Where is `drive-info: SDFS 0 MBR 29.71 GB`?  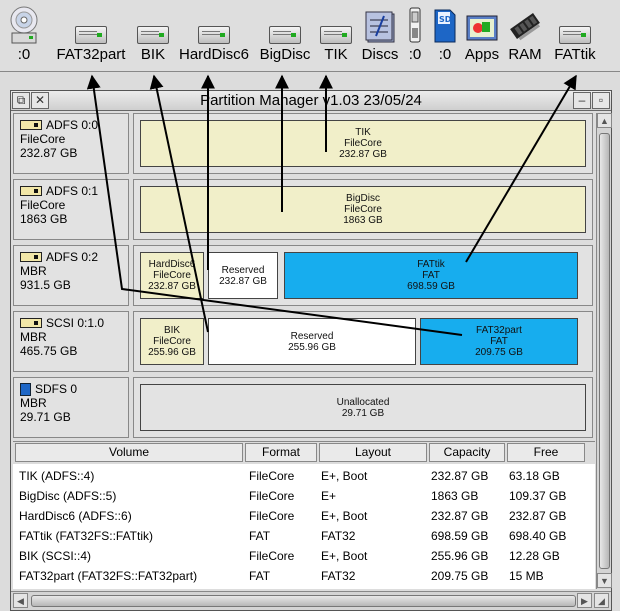 drive-info: SDFS 0 MBR 29.71 GB is located at coordinates (71, 407).